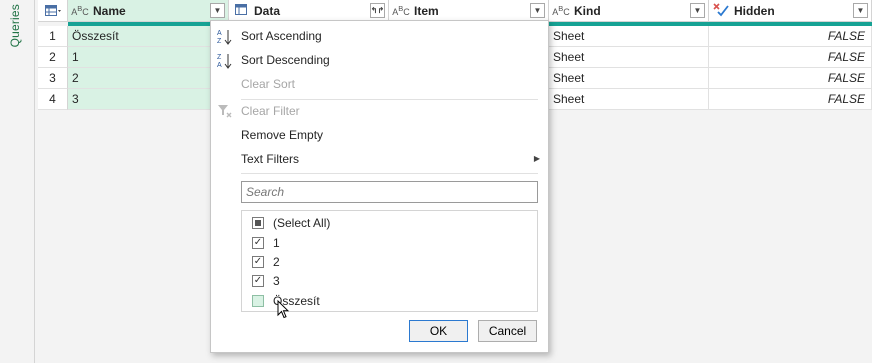 The width and height of the screenshot is (872, 363). I want to click on filter-option: ✓ 2, so click(266, 262).